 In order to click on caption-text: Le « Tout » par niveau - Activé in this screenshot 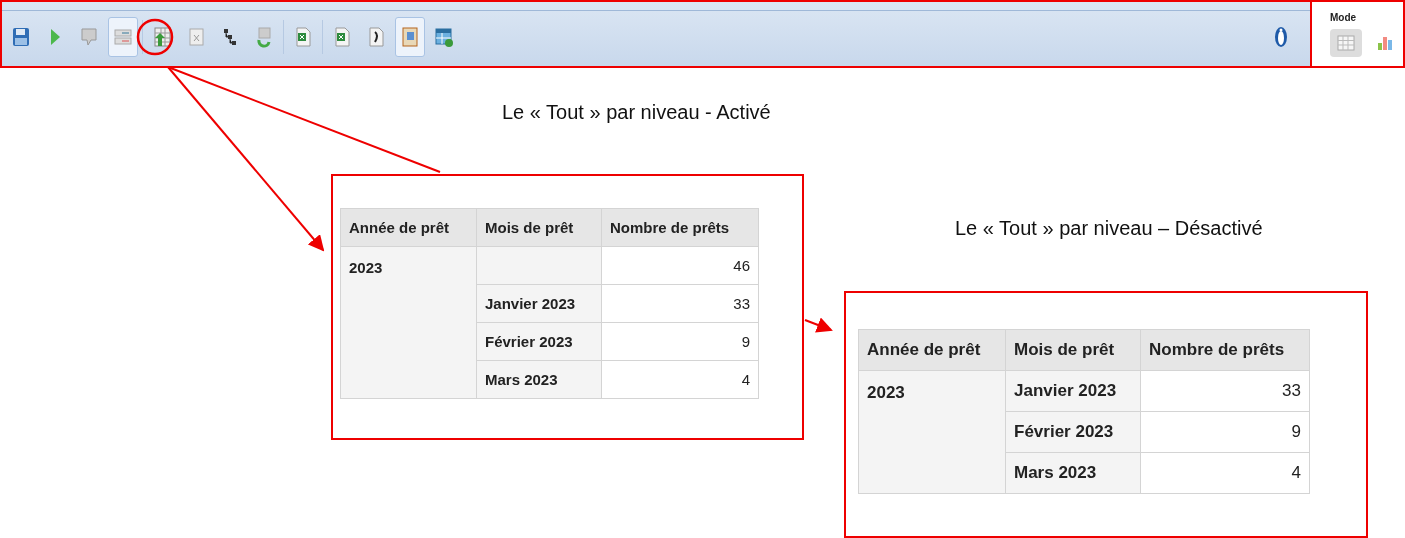, I will do `click(636, 112)`.